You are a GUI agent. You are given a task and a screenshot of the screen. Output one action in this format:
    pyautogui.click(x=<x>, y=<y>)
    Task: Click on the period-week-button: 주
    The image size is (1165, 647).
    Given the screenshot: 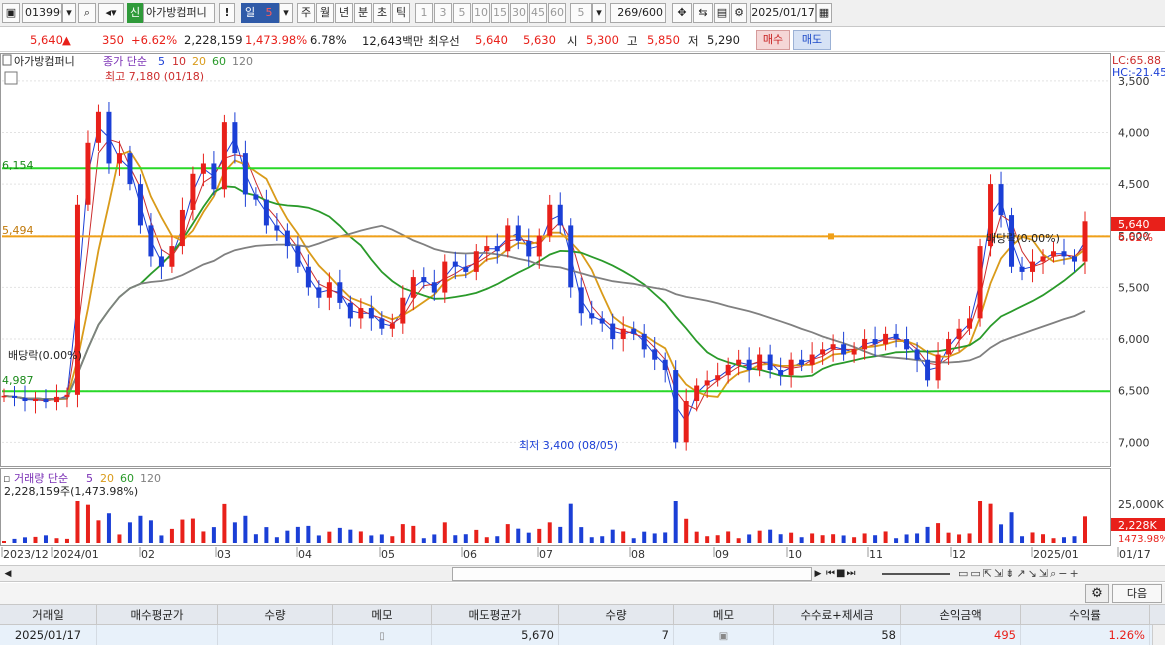 What is the action you would take?
    pyautogui.click(x=306, y=13)
    